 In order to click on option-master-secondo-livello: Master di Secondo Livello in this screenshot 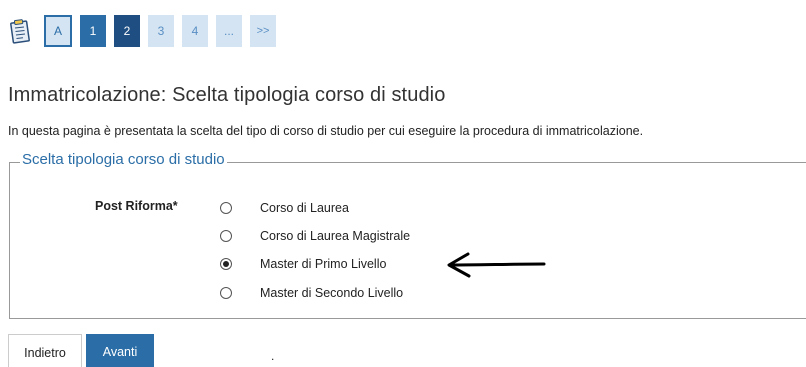, I will do `click(311, 293)`.